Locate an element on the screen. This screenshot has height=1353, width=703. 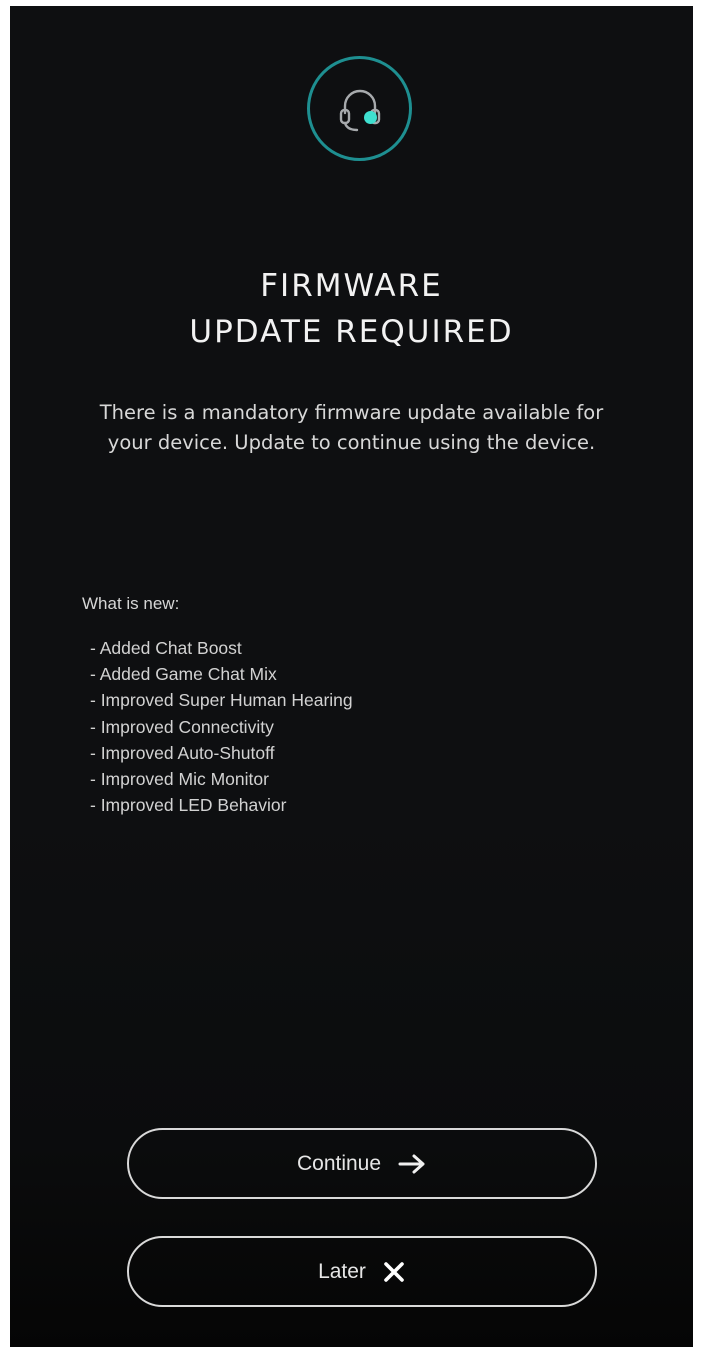
continue-button-label: Continue is located at coordinates (339, 1163).